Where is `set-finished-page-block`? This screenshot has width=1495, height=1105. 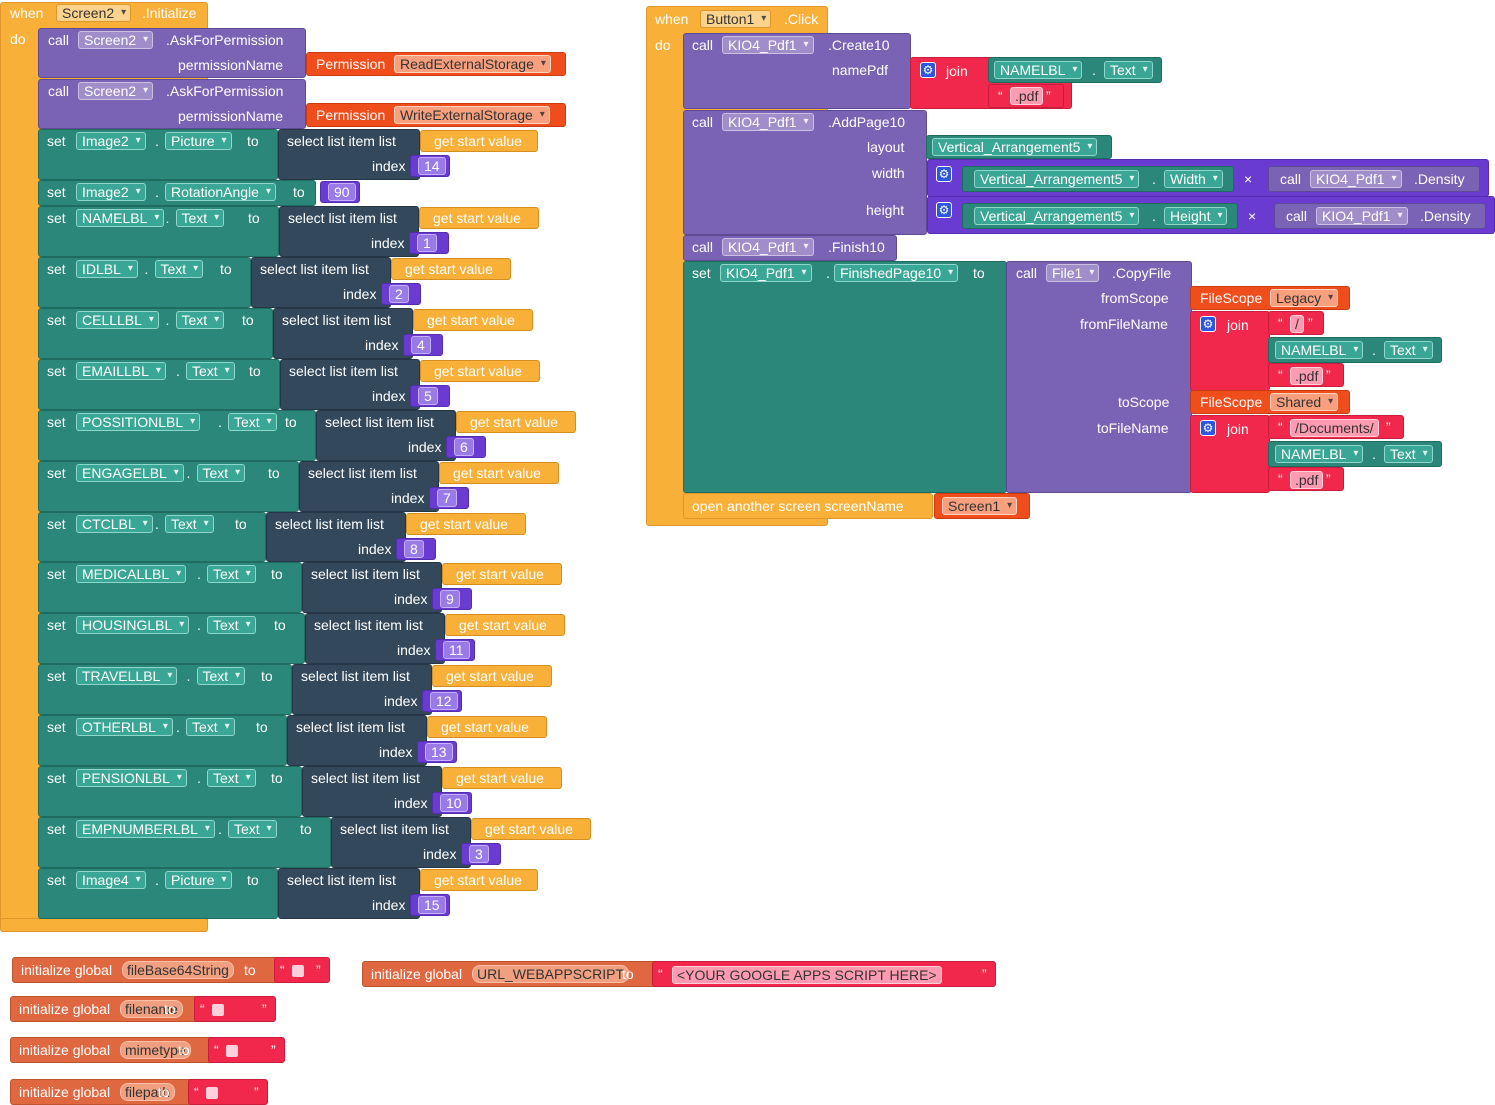 set-finished-page-block is located at coordinates (845, 377).